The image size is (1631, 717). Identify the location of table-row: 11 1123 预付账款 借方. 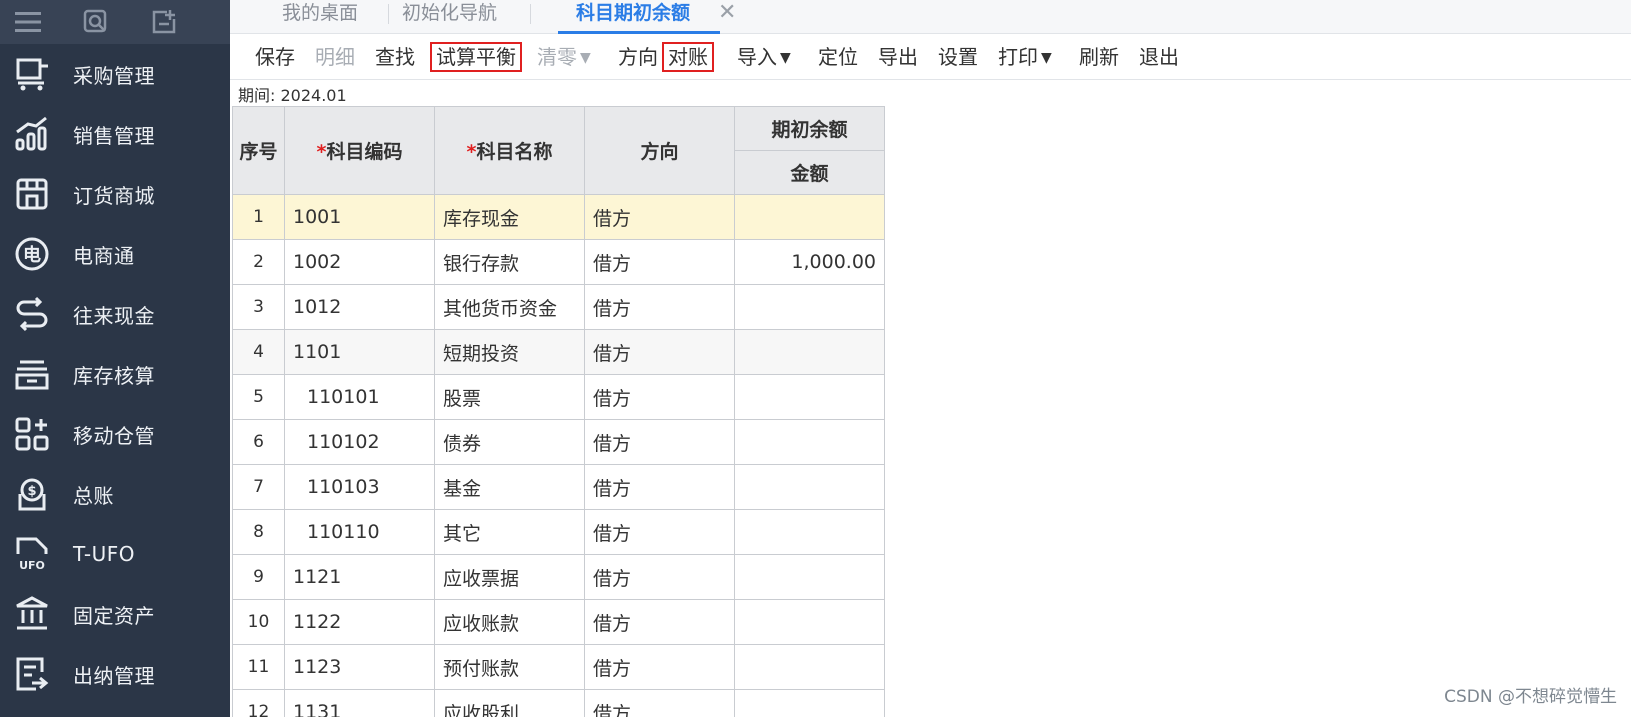
(558, 667).